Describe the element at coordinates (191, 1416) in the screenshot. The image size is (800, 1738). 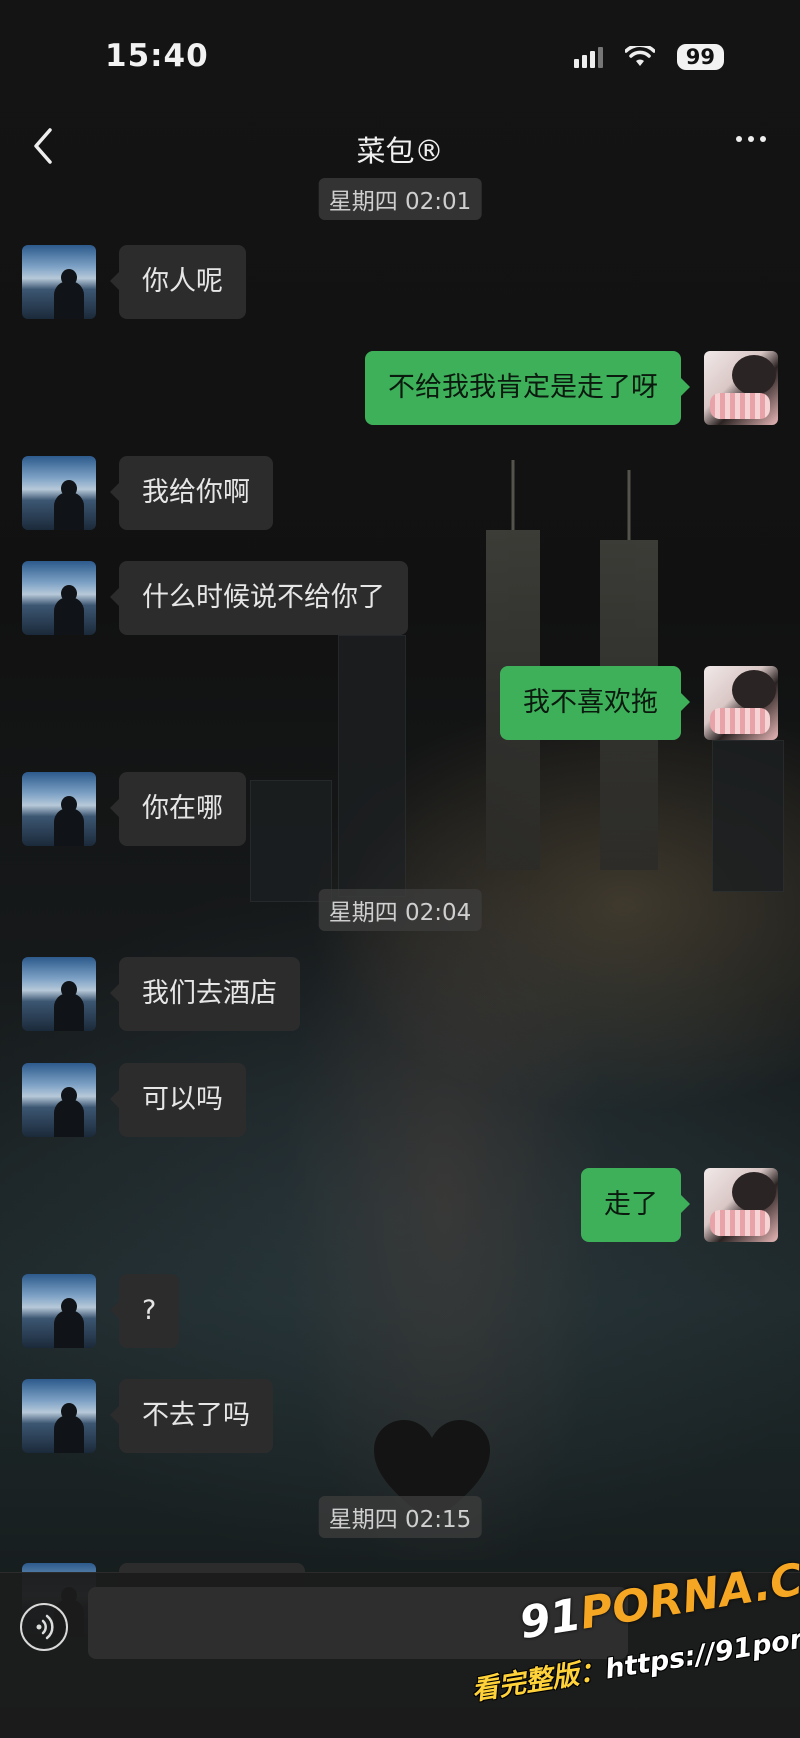
I see `message-bubble: 不去了吗` at that location.